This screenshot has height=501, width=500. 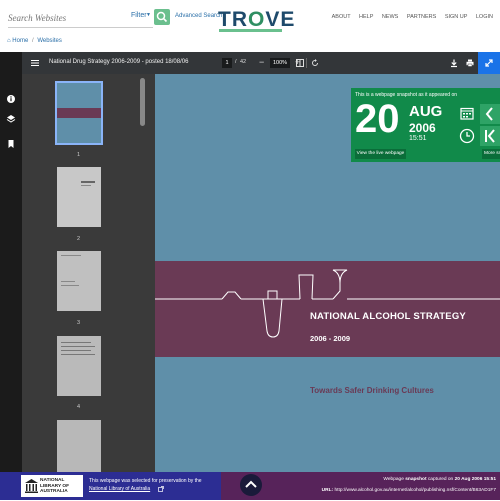 What do you see at coordinates (142, 102) in the screenshot?
I see `thumbnail-scrollbar` at bounding box center [142, 102].